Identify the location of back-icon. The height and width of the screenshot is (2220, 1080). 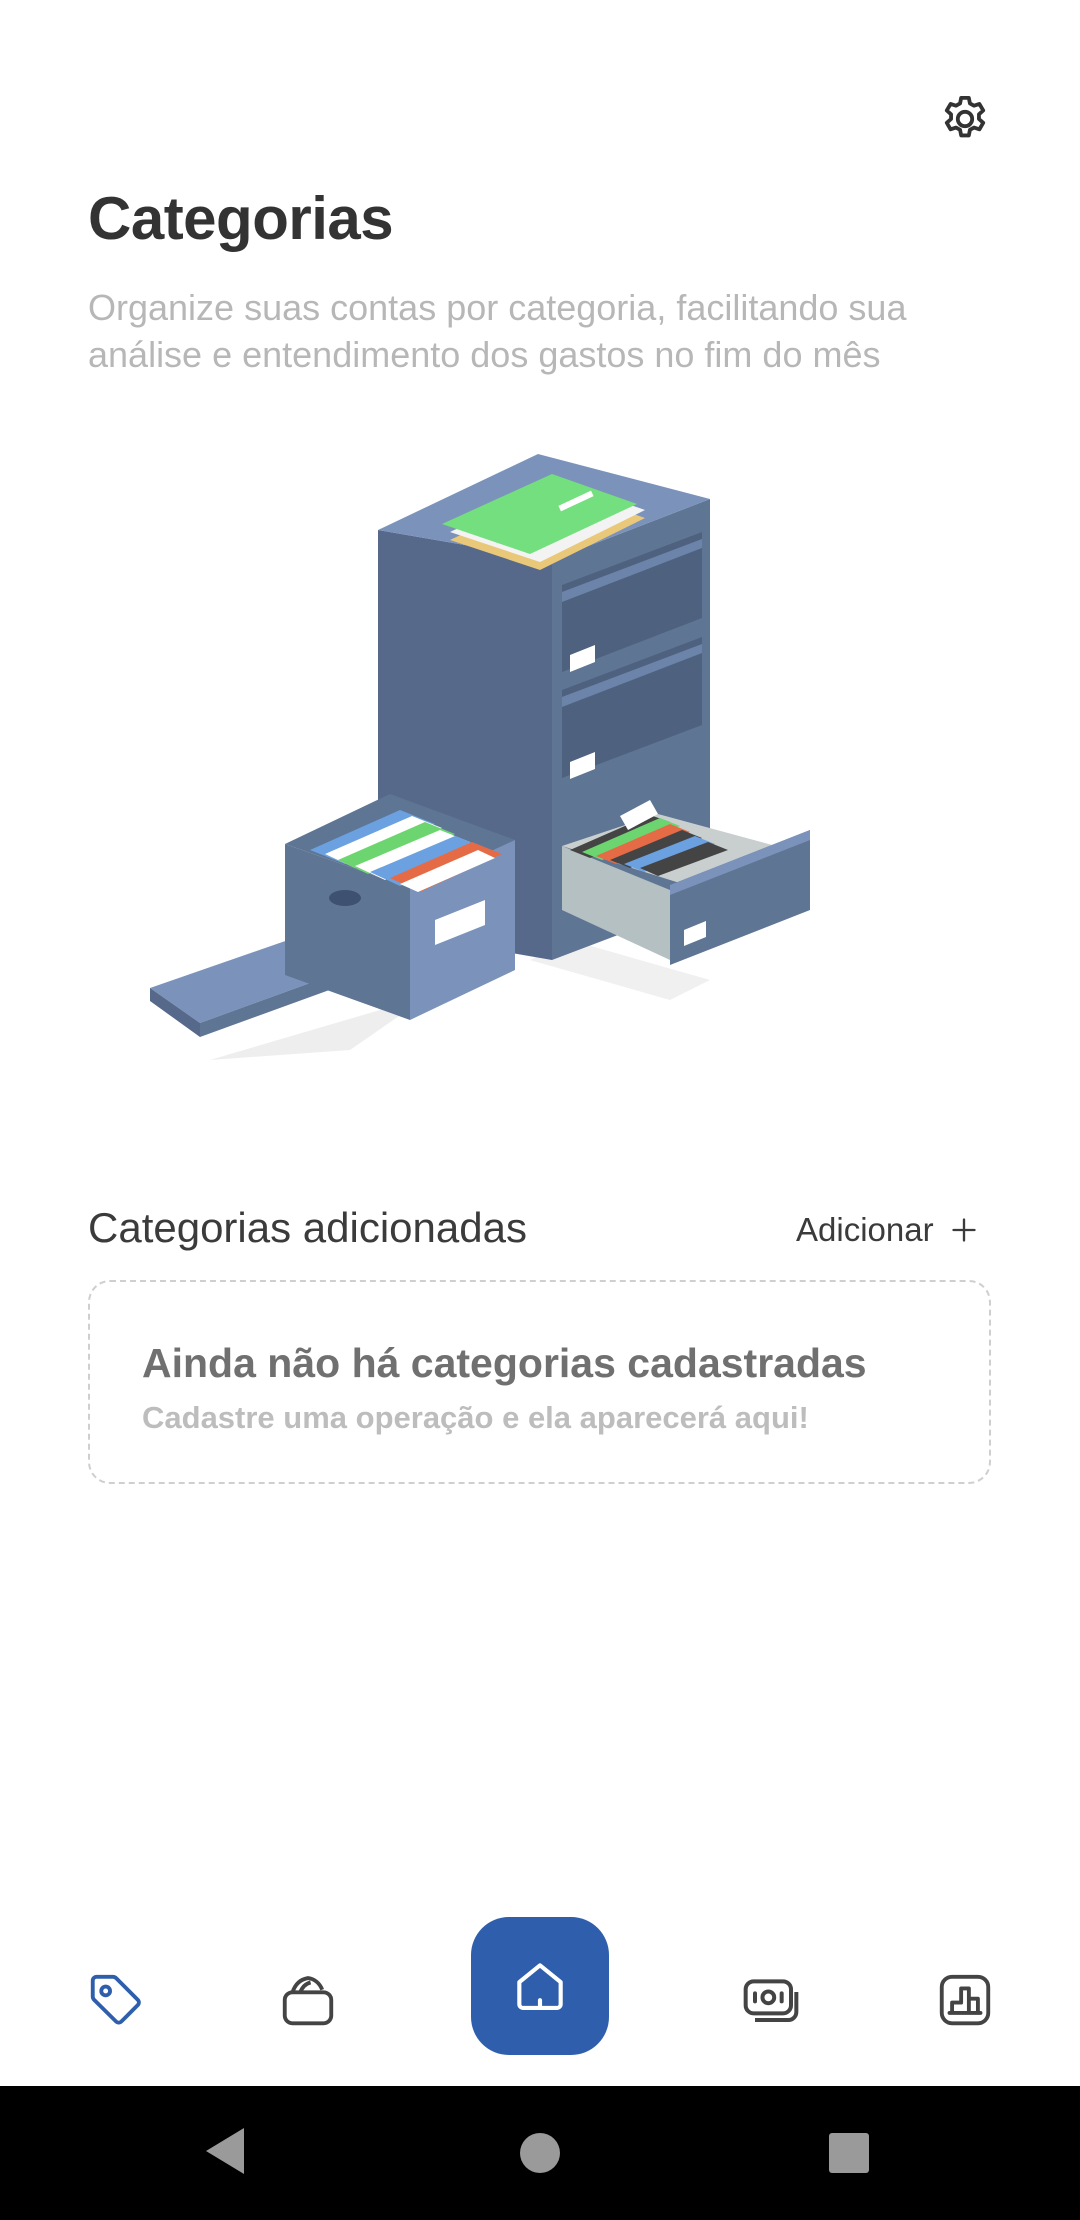
(226, 2151).